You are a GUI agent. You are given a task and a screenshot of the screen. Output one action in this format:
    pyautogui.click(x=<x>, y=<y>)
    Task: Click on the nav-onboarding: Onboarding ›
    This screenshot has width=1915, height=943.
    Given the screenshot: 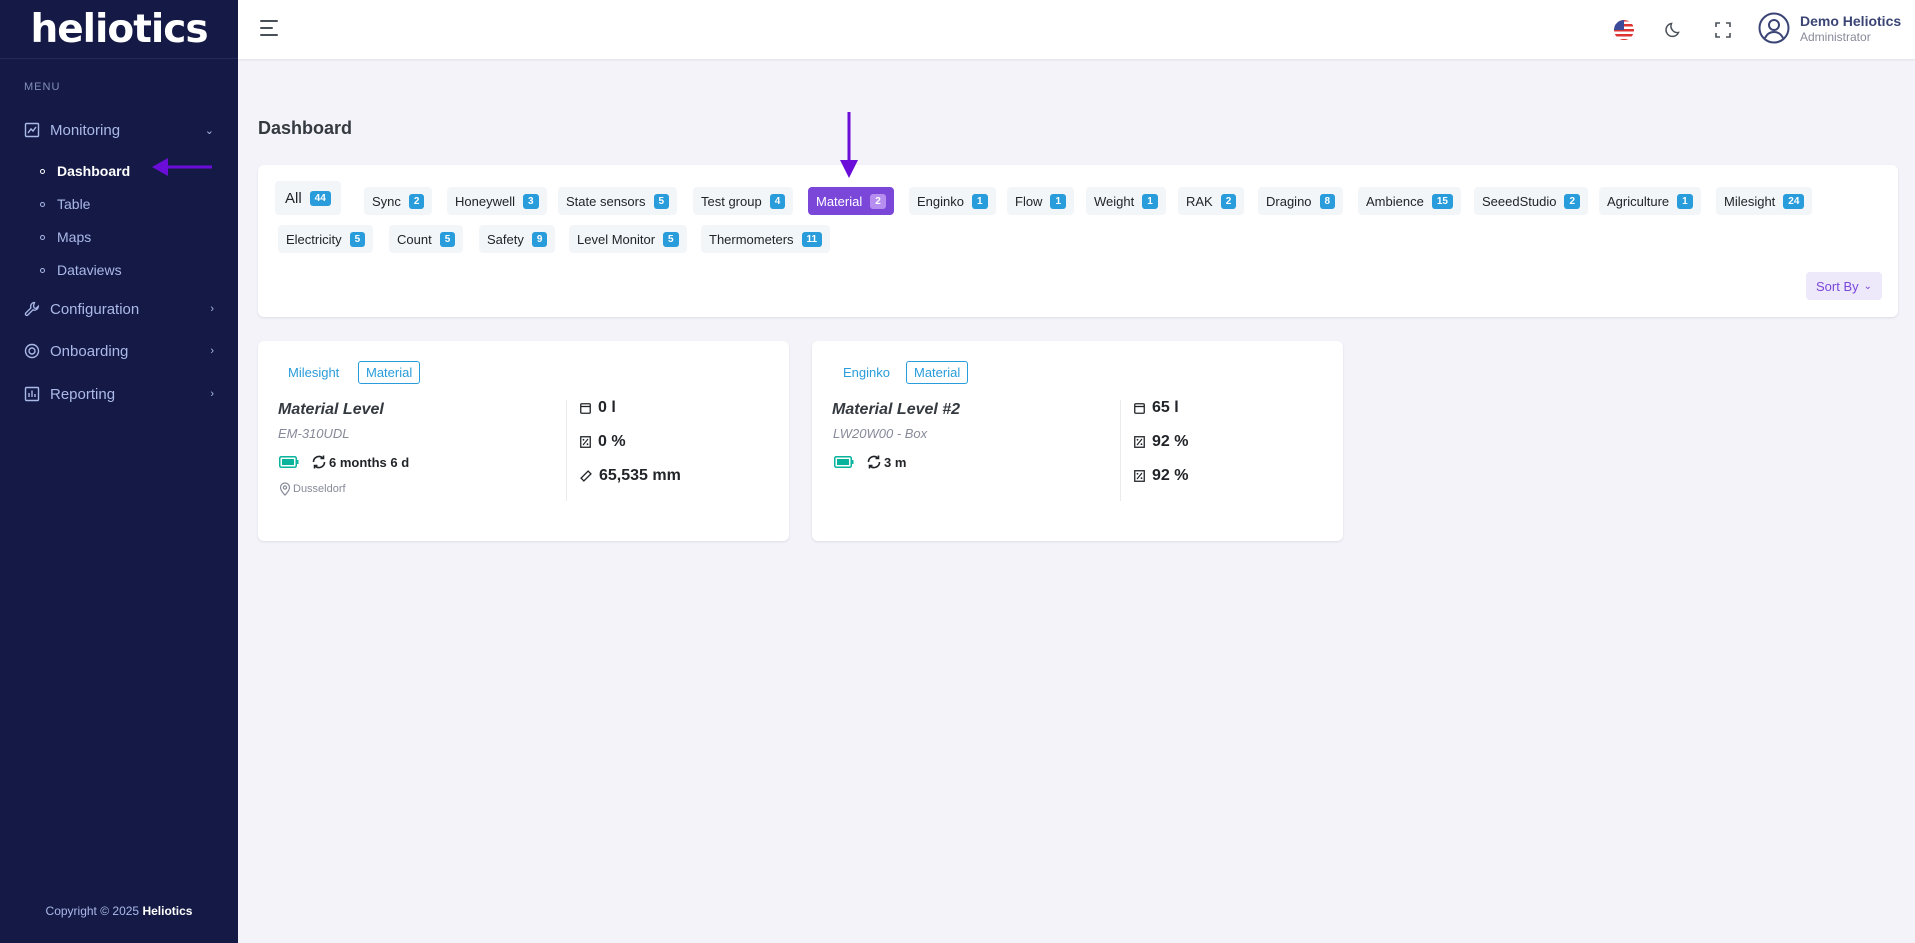 What is the action you would take?
    pyautogui.click(x=119, y=351)
    